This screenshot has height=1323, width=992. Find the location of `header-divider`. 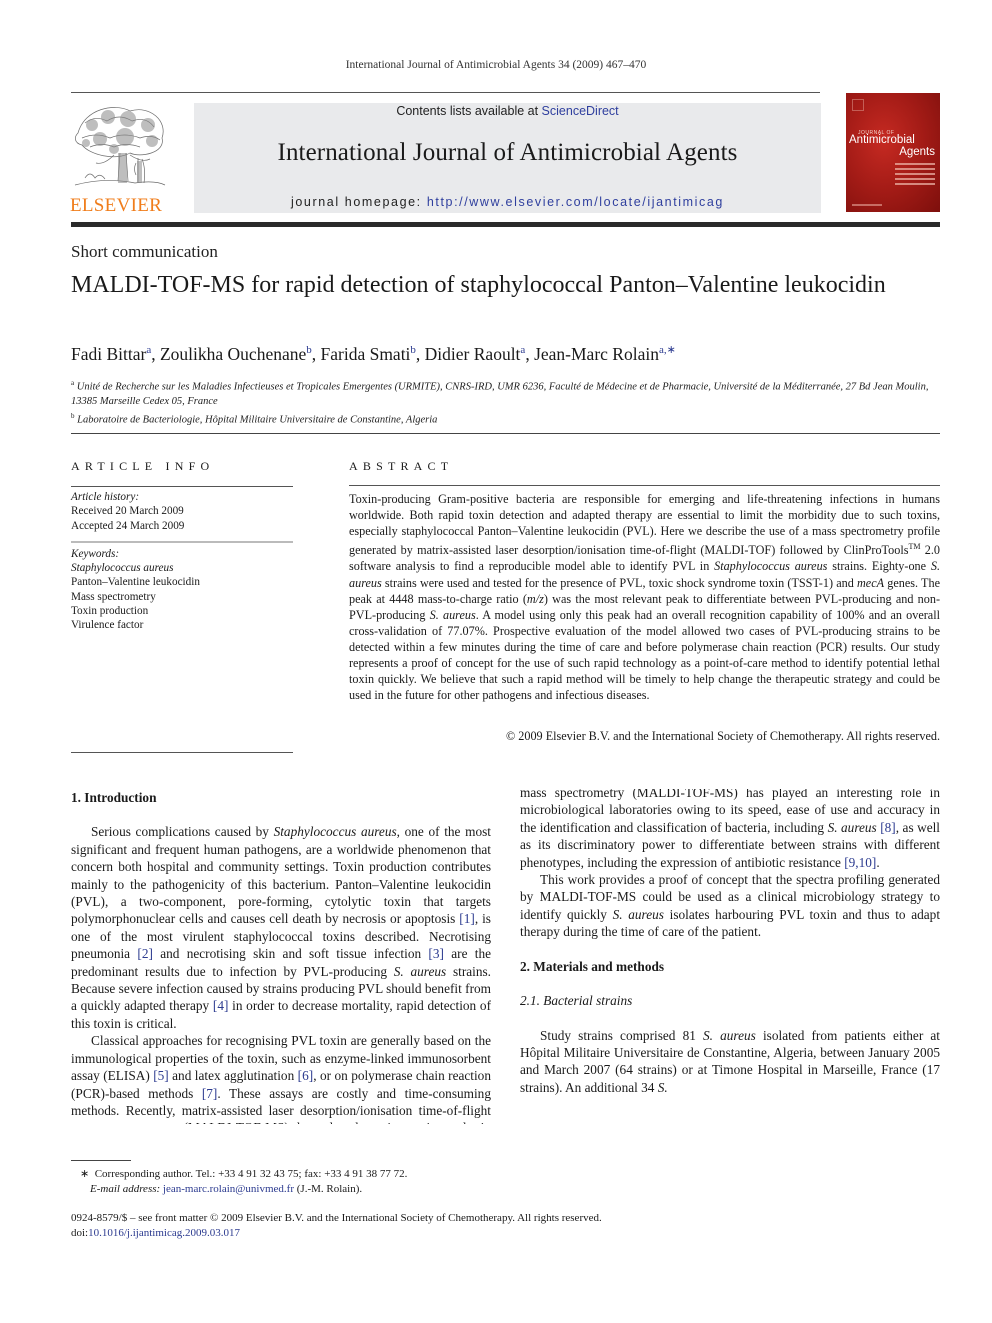

header-divider is located at coordinates (505, 224).